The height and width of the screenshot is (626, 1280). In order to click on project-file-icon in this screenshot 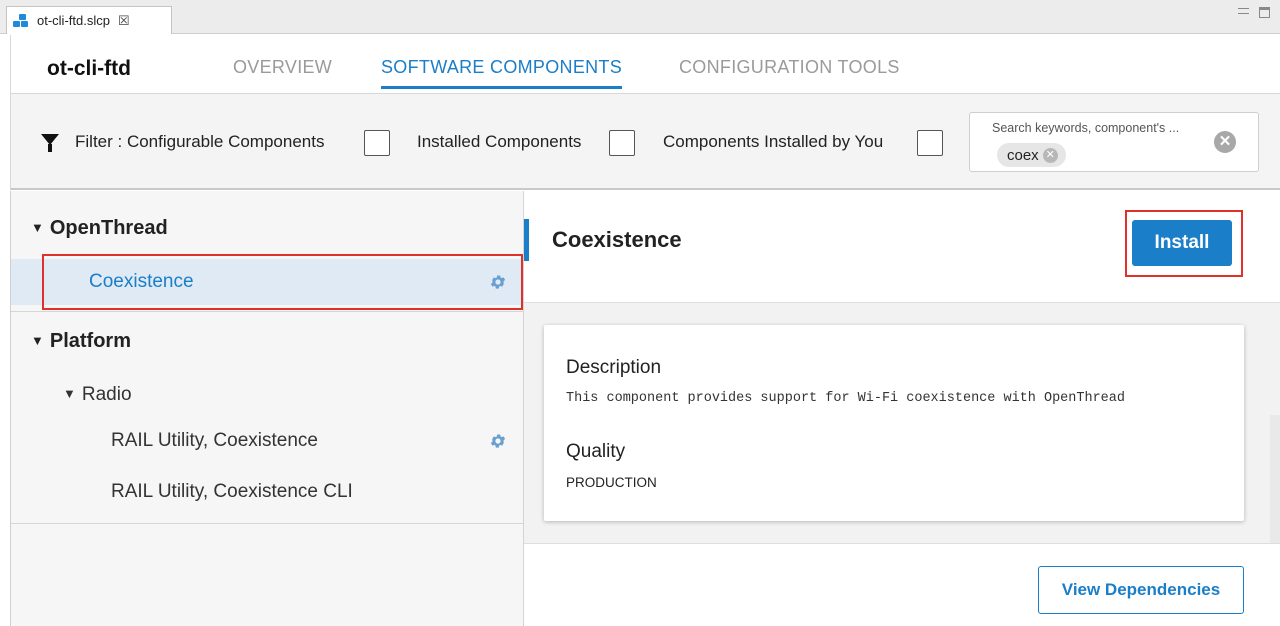, I will do `click(23, 20)`.